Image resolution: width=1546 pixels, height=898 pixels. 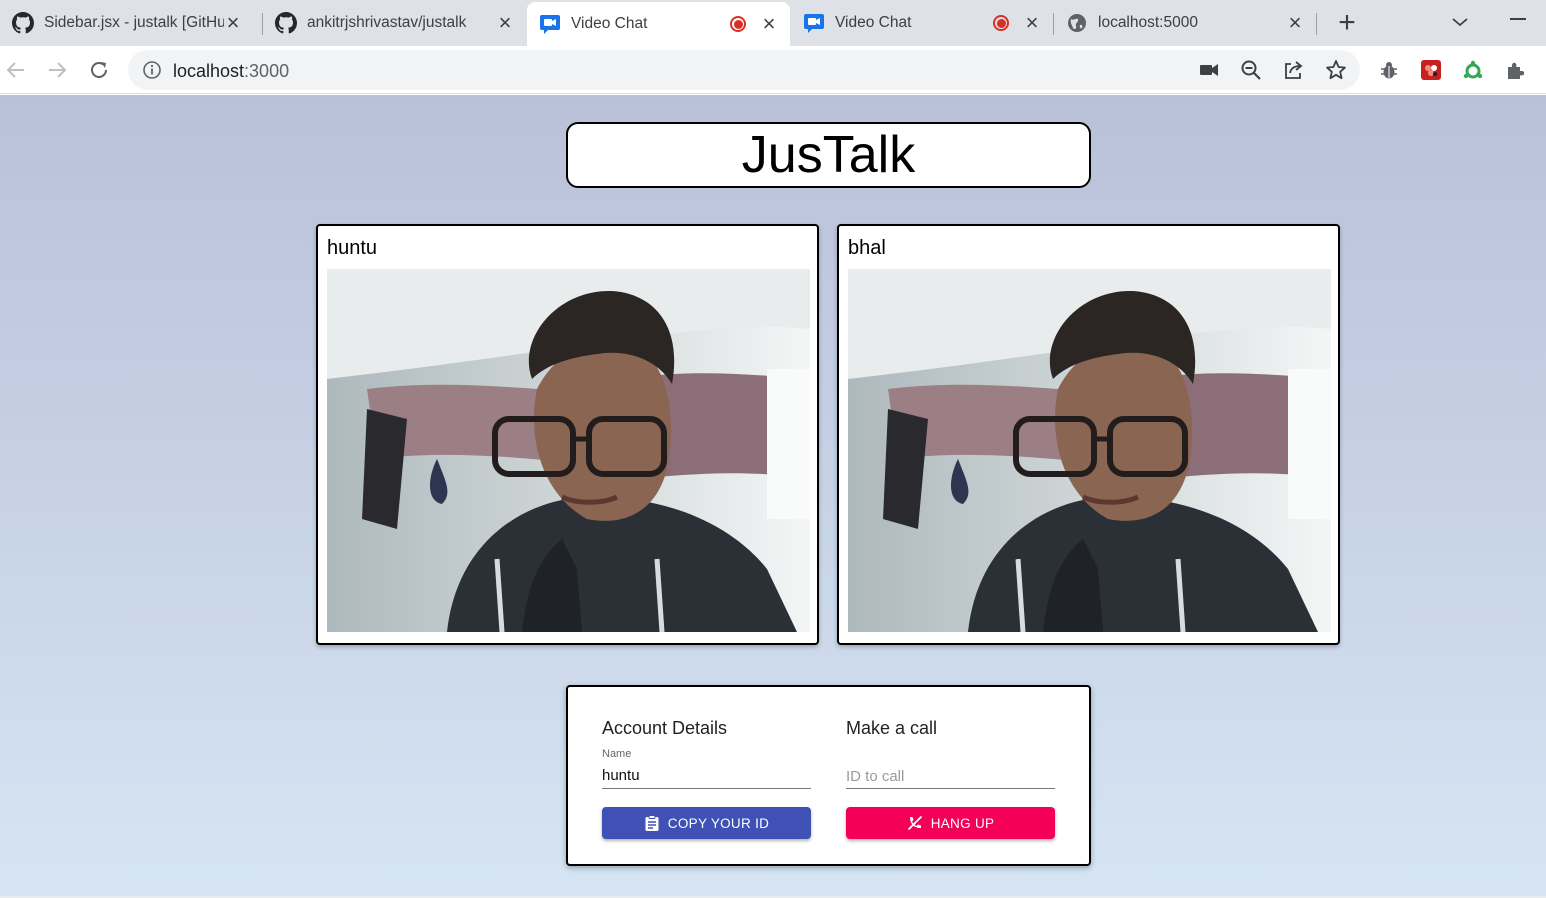 What do you see at coordinates (658, 24) in the screenshot?
I see `tab-video-chat-active: Video Chat ×` at bounding box center [658, 24].